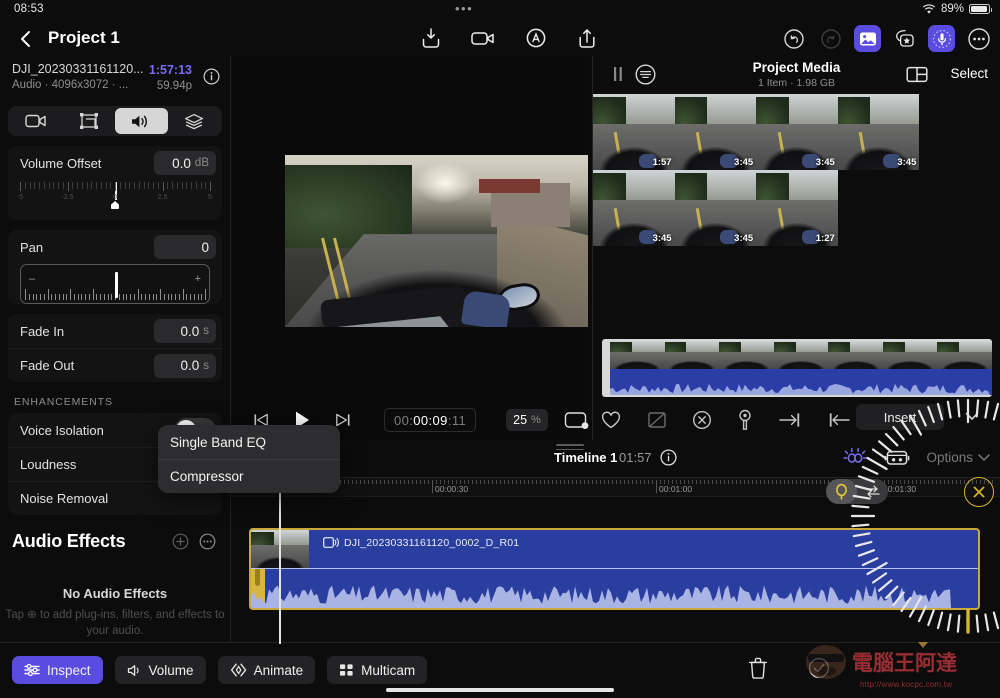 The width and height of the screenshot is (1000, 698). Describe the element at coordinates (509, 38) in the screenshot. I see `topnav-left-icon-group` at that location.